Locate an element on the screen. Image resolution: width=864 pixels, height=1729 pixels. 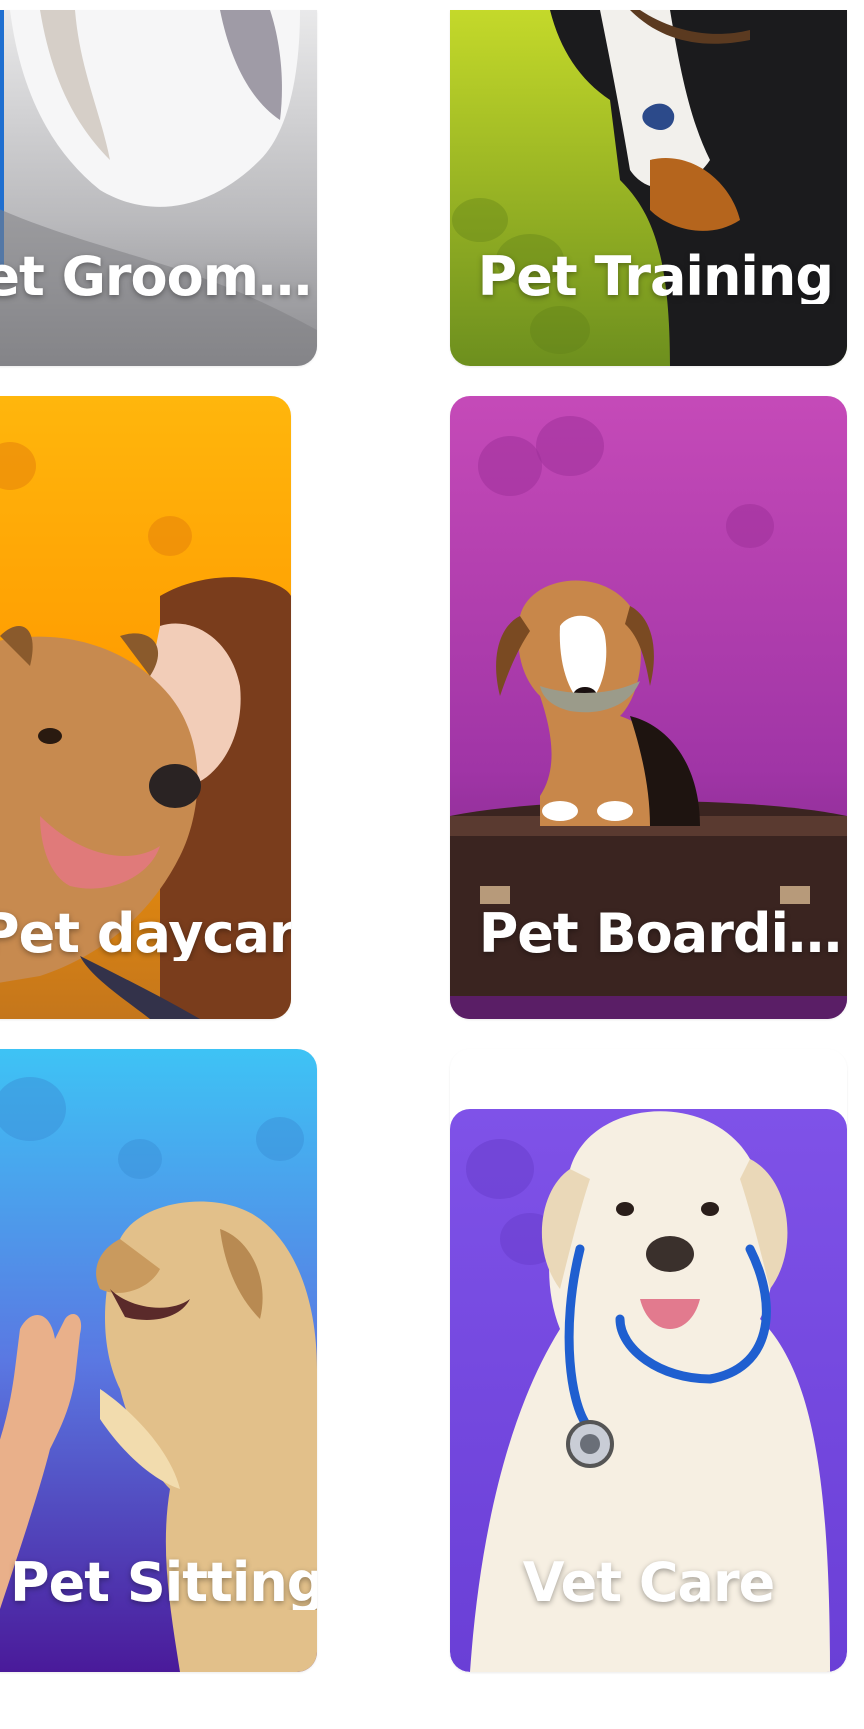
training-dog-photo is located at coordinates (648, 188).